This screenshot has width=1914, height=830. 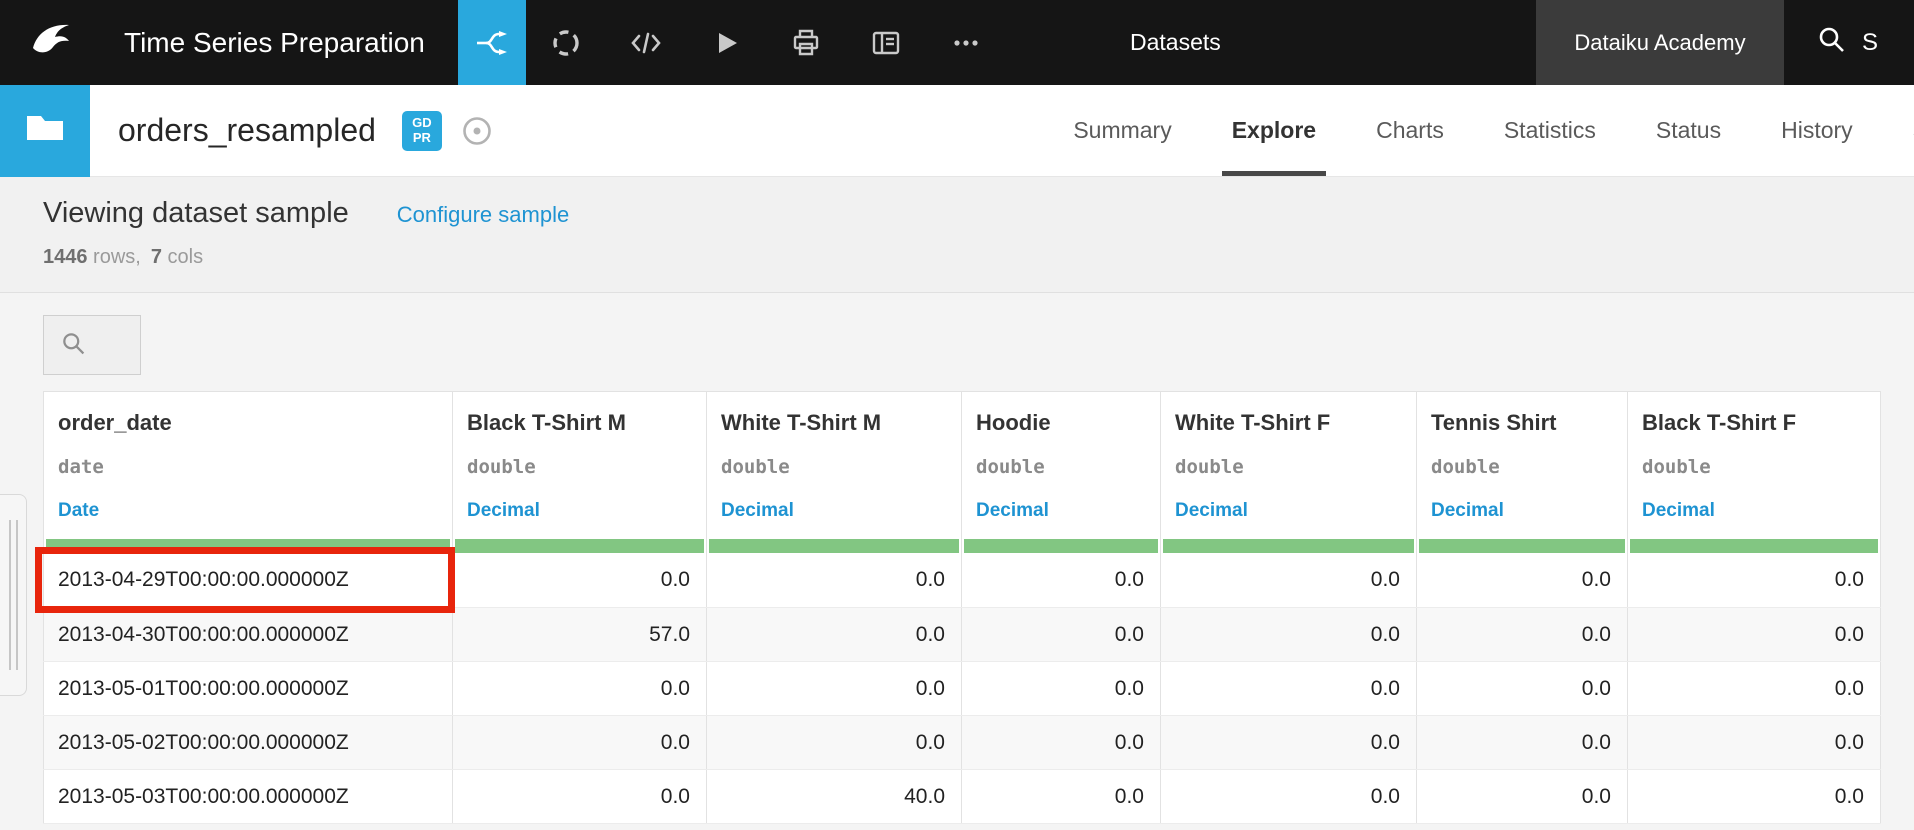 I want to click on row-count: 1446, so click(x=65, y=257).